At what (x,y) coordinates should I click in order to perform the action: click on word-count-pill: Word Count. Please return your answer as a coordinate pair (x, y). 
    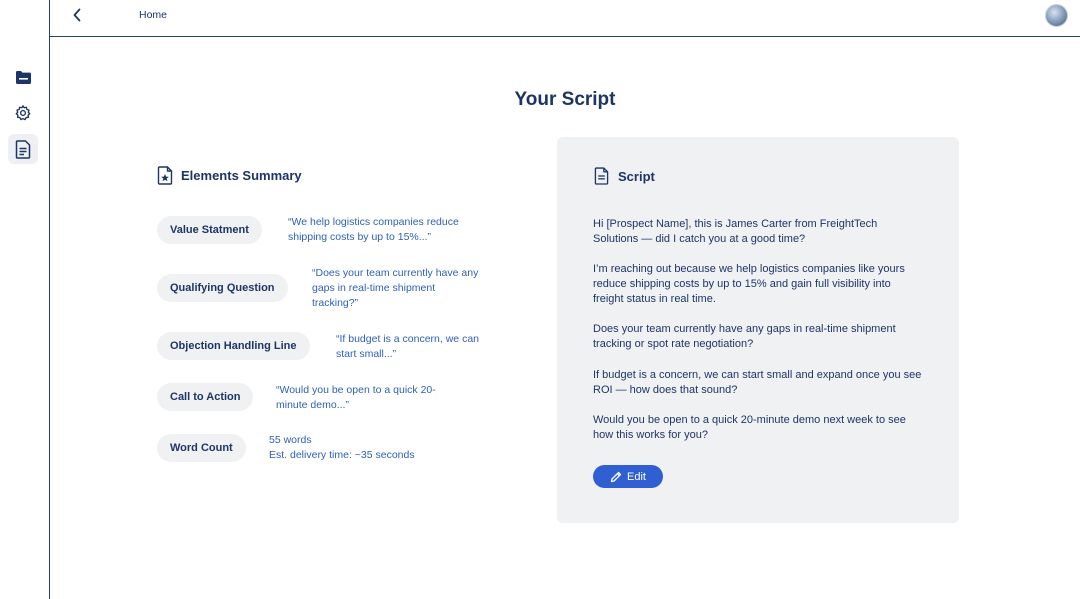
    Looking at the image, I should click on (201, 448).